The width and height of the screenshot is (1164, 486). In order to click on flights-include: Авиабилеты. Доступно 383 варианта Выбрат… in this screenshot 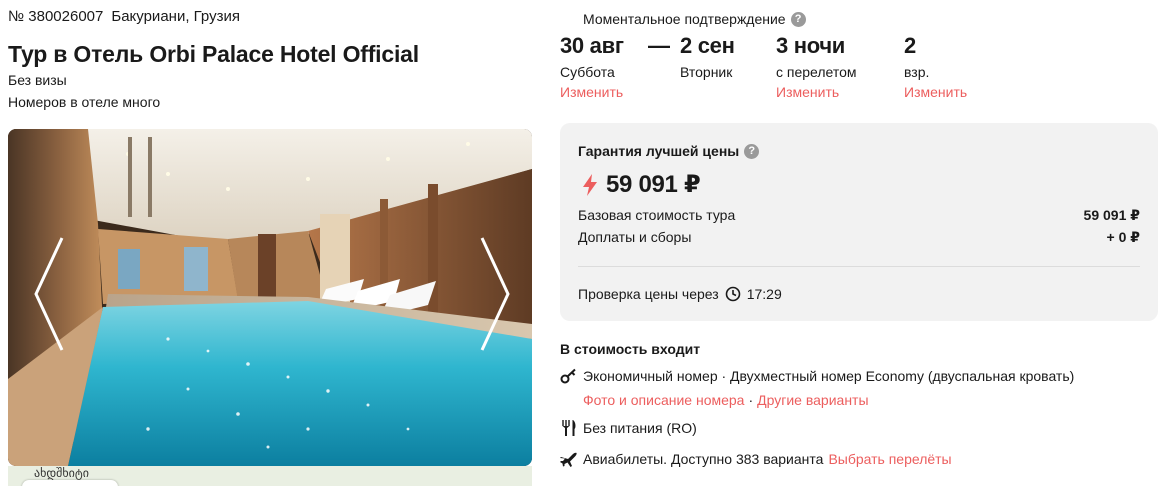, I will do `click(756, 459)`.